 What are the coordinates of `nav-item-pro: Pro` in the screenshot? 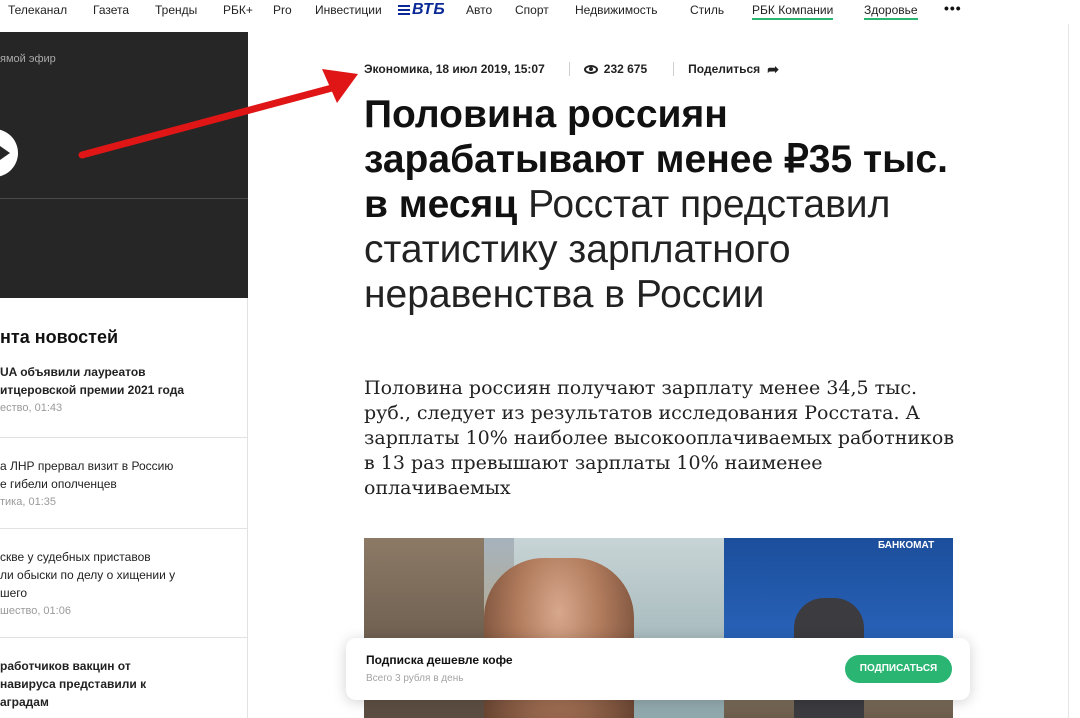 It's located at (282, 10).